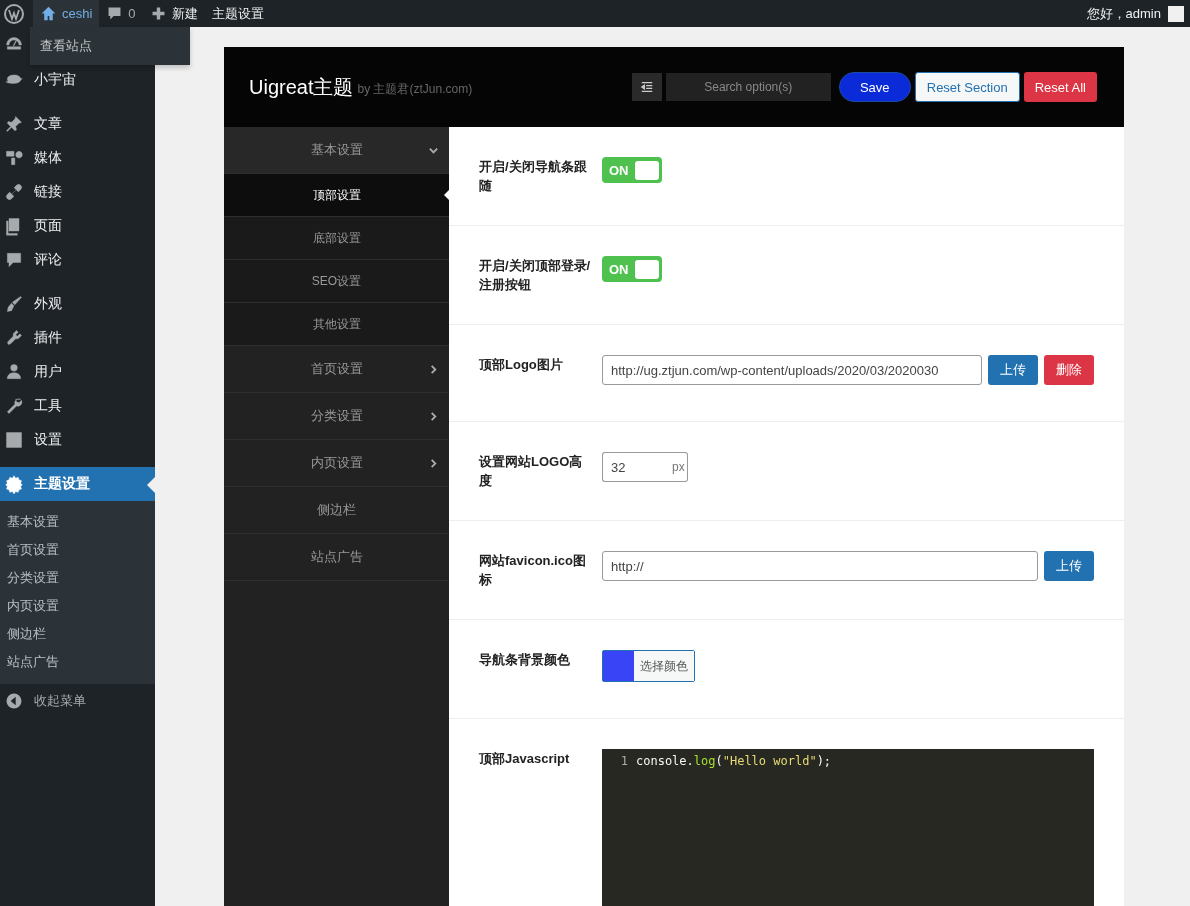  Describe the element at coordinates (301, 87) in the screenshot. I see `panel-title: Uigreat主题` at that location.